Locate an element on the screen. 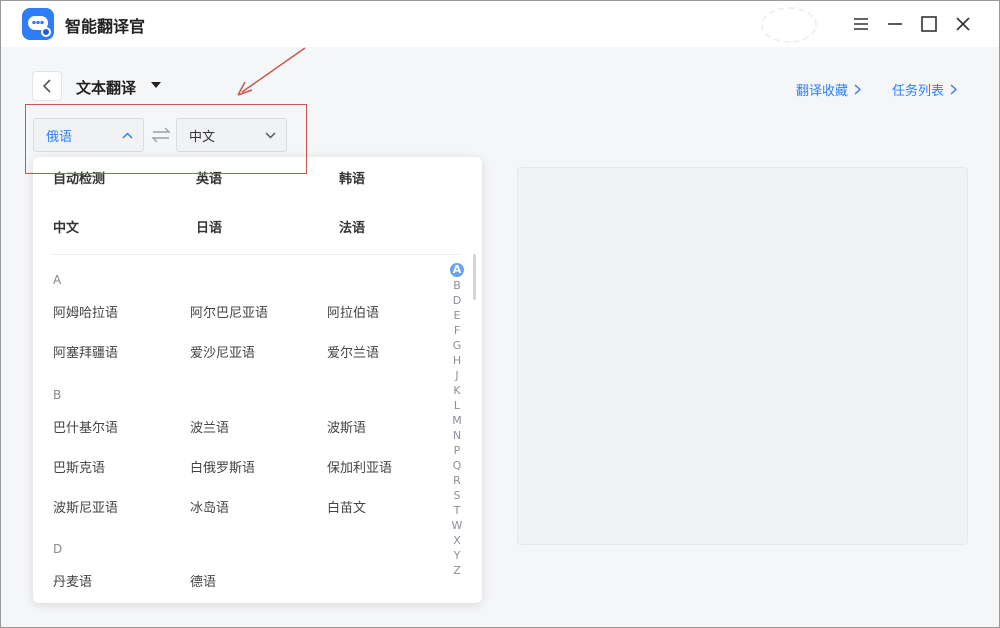 This screenshot has width=1000, height=628. language-item: 保加利亚语 is located at coordinates (359, 466).